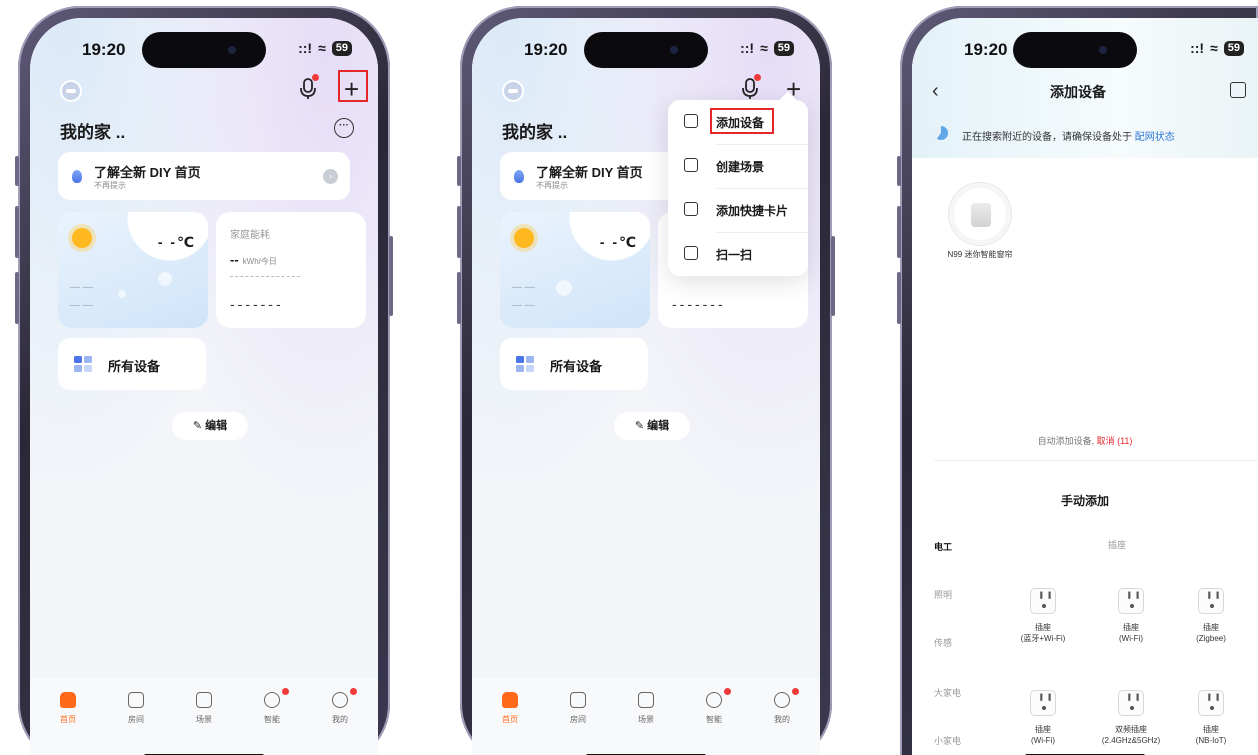 The image size is (1258, 755). Describe the element at coordinates (943, 594) in the screenshot. I see `category-lighting: 照明` at that location.